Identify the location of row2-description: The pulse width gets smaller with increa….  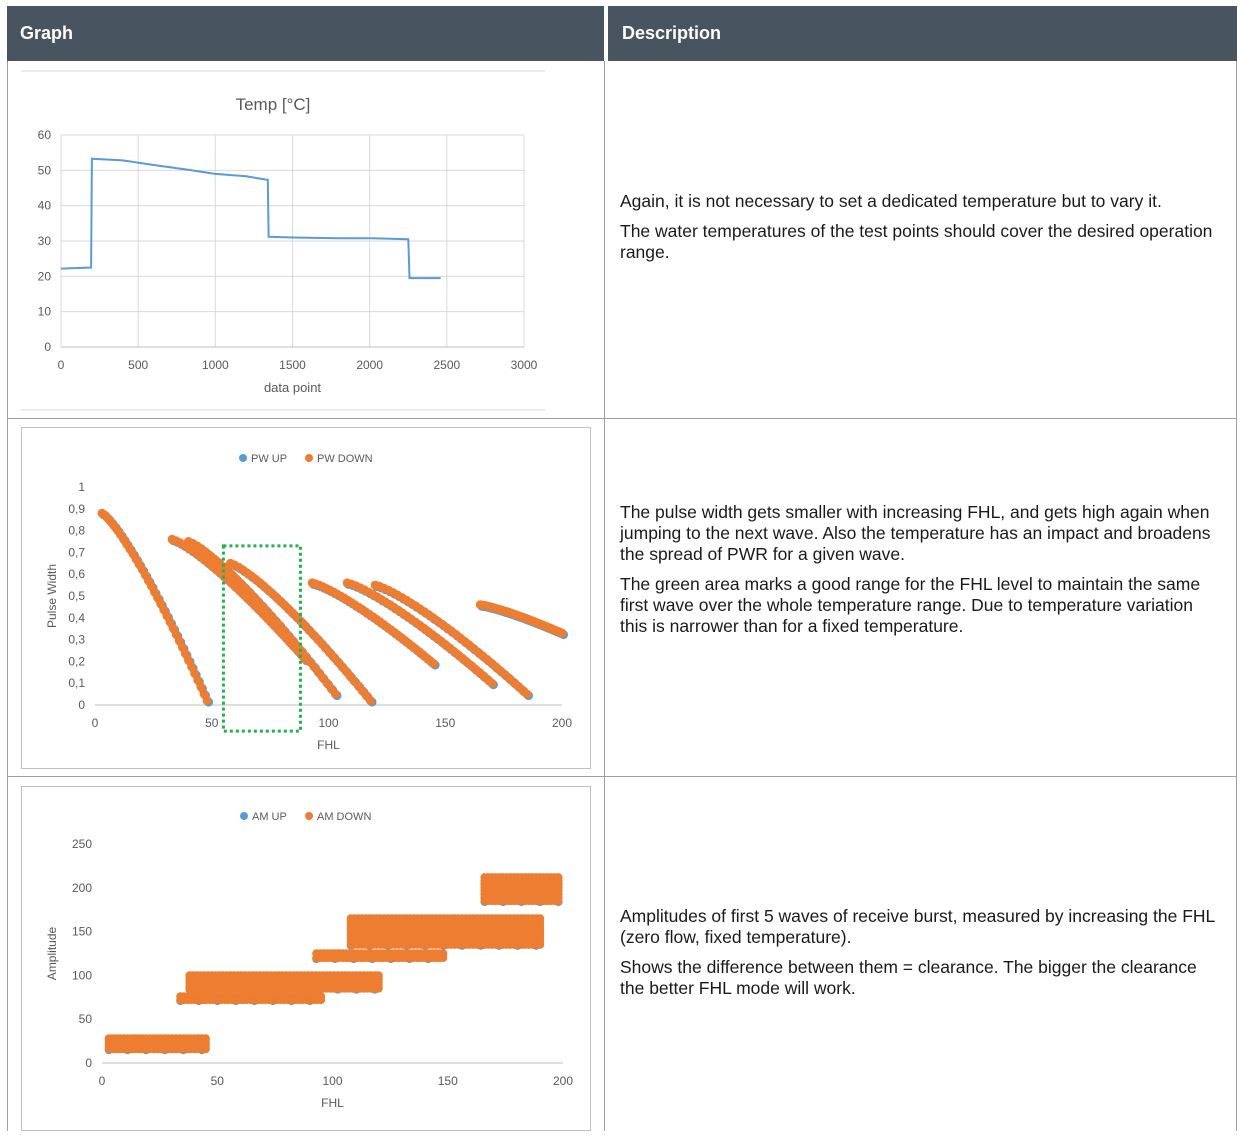
(920, 574).